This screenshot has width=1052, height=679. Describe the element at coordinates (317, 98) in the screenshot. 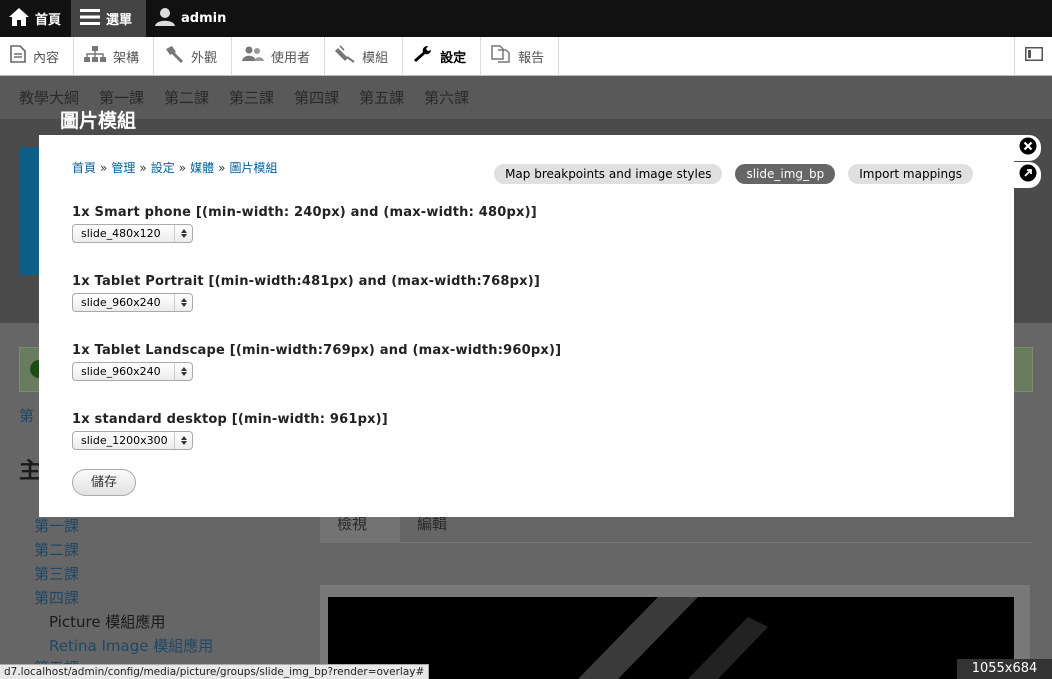

I see `background-nav-item: 第四課` at that location.